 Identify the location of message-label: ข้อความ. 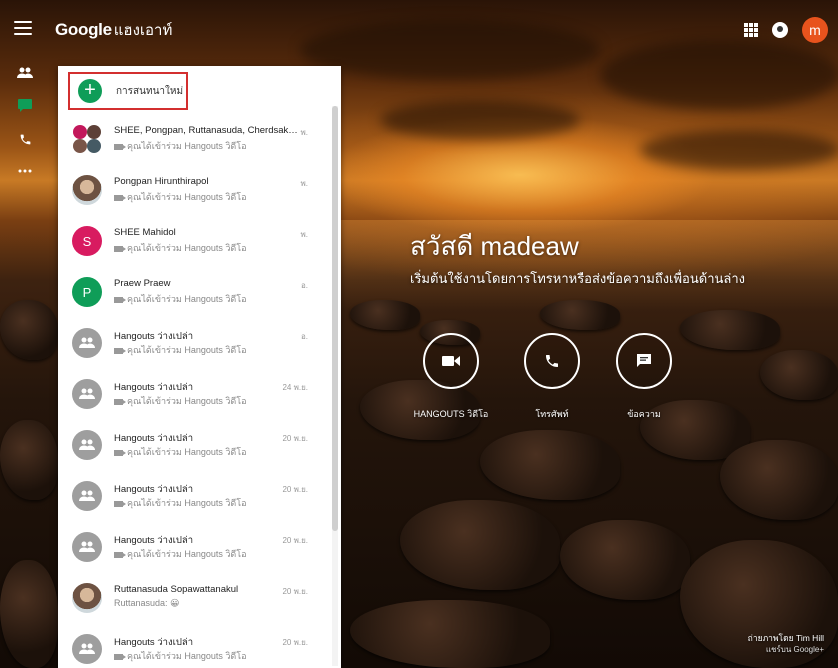
(644, 414).